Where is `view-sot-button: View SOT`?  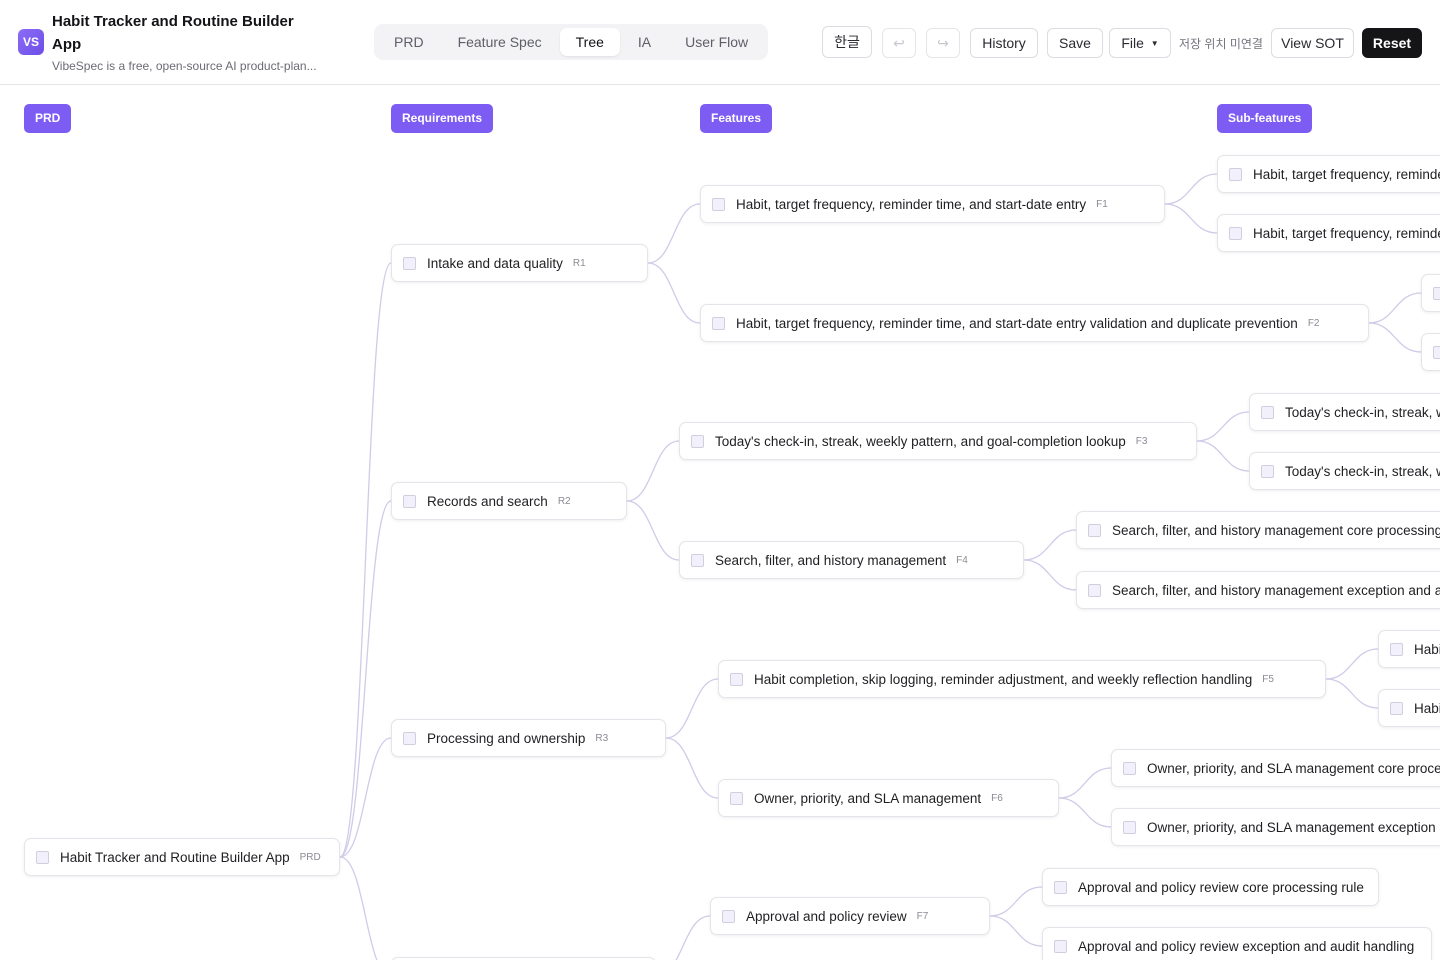
view-sot-button: View SOT is located at coordinates (1312, 43).